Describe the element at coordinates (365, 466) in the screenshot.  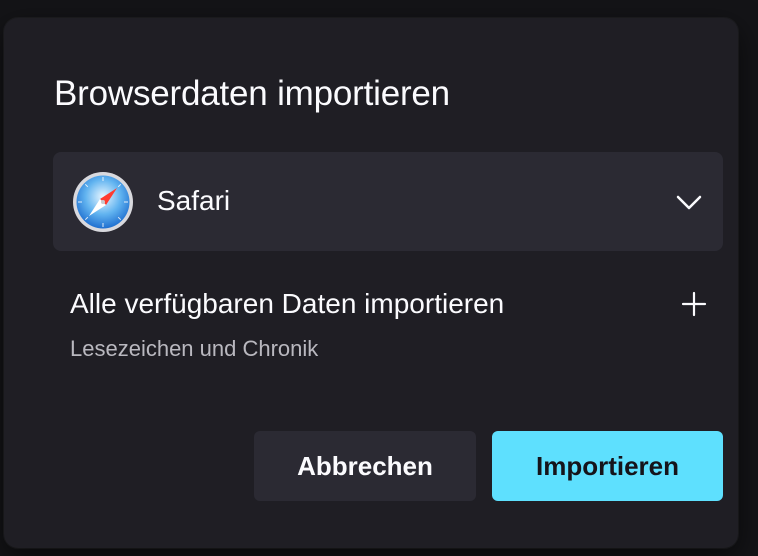
I see `cancel-button: Abbrechen` at that location.